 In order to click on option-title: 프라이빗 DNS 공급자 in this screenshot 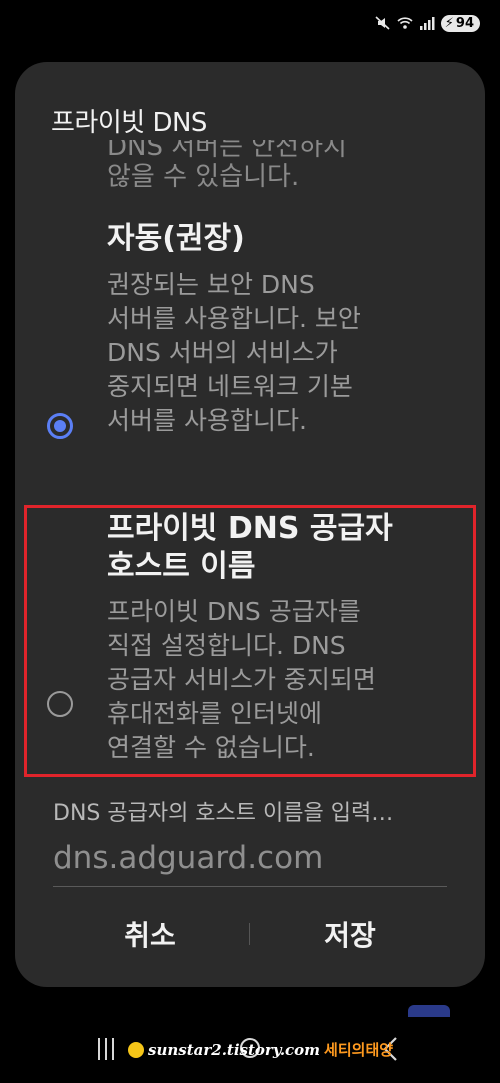, I will do `click(250, 528)`.